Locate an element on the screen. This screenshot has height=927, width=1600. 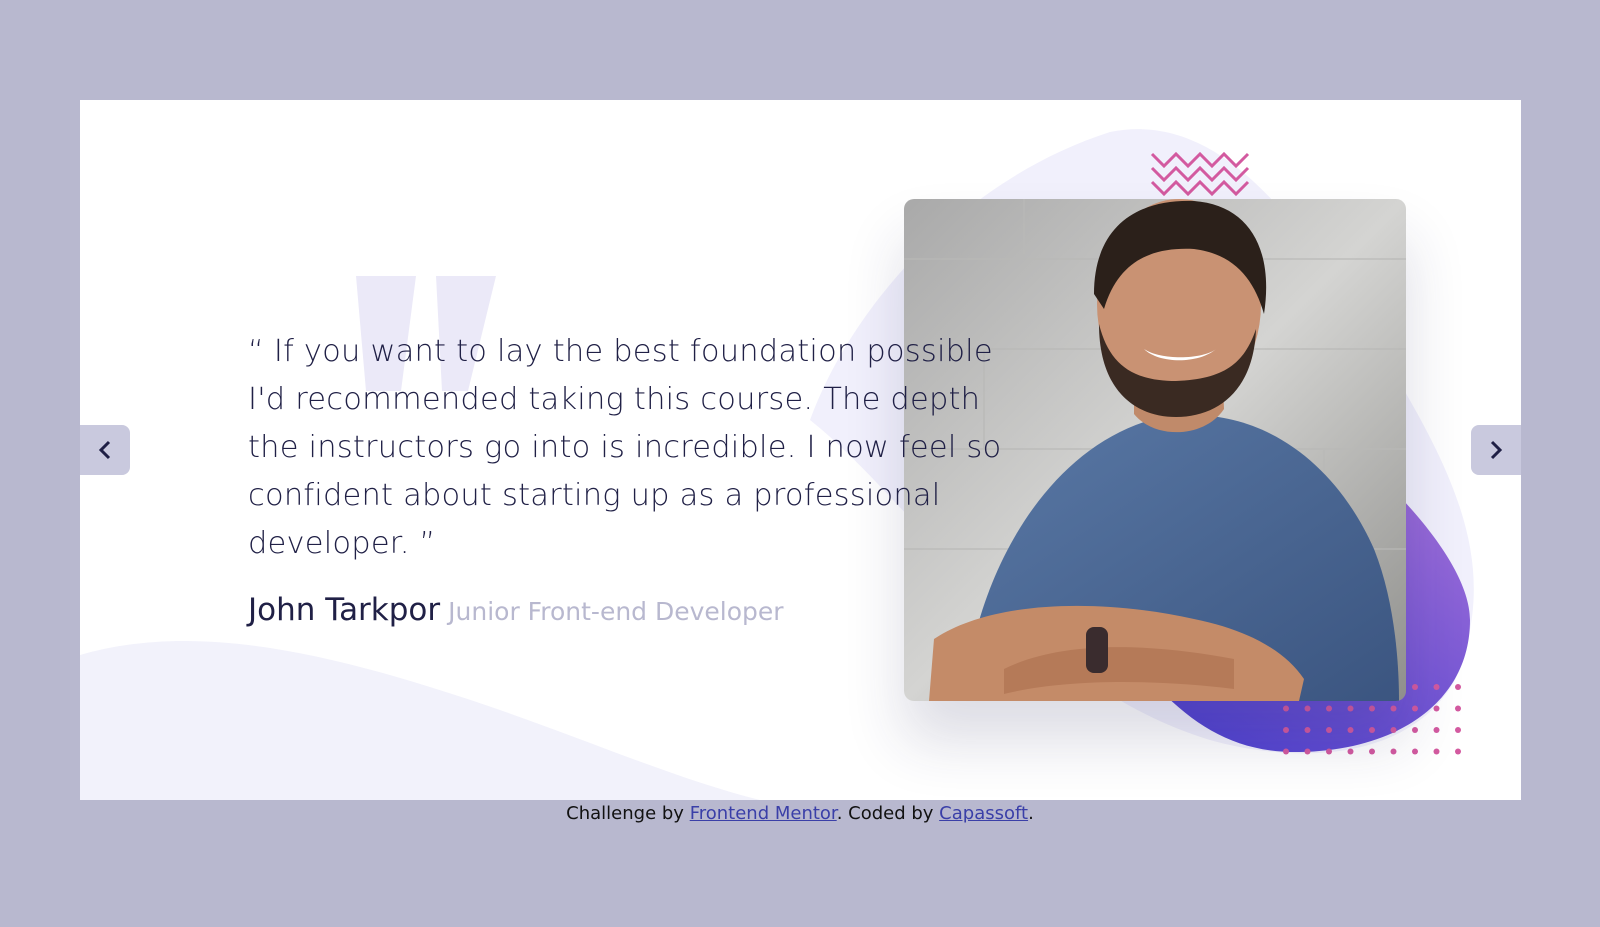
zigzag-pattern is located at coordinates (1200, 174).